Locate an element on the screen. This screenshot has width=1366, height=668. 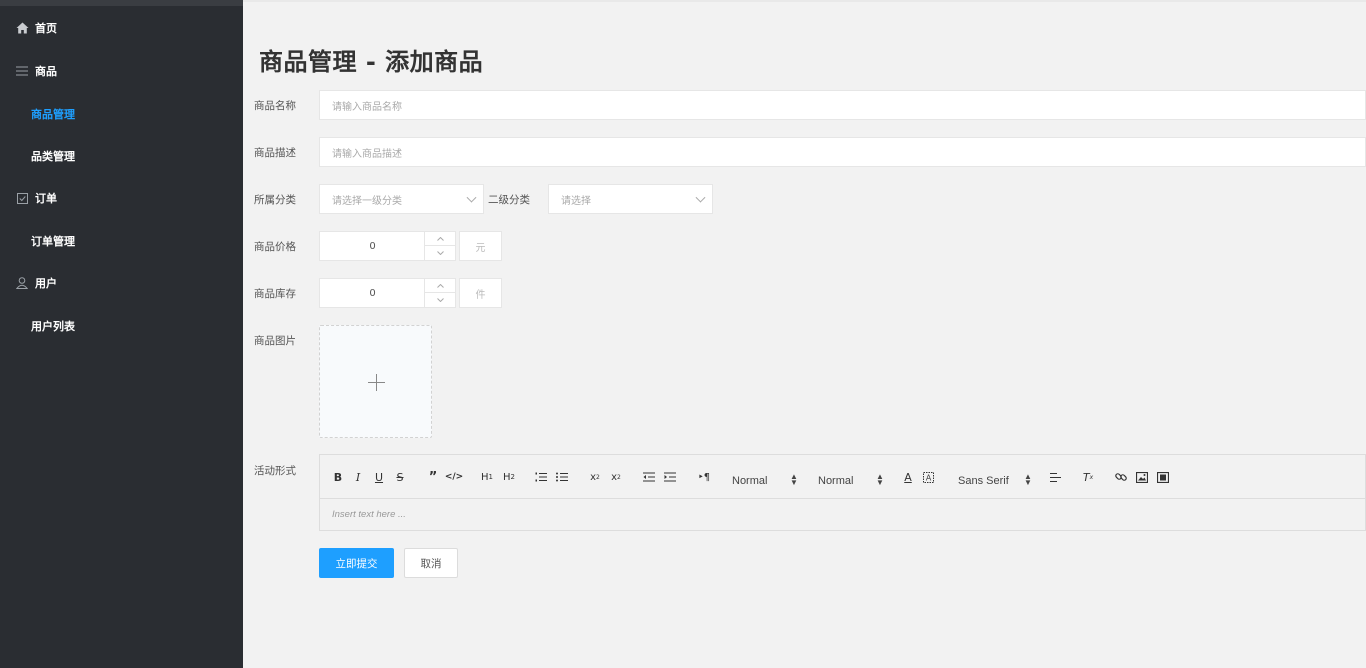
video-icon is located at coordinates (1163, 477).